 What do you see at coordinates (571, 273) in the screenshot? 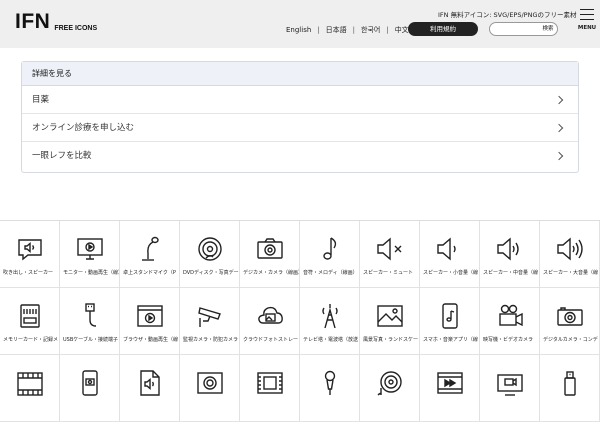
I see `icon-caption: スピーカー・大音量（線` at bounding box center [571, 273].